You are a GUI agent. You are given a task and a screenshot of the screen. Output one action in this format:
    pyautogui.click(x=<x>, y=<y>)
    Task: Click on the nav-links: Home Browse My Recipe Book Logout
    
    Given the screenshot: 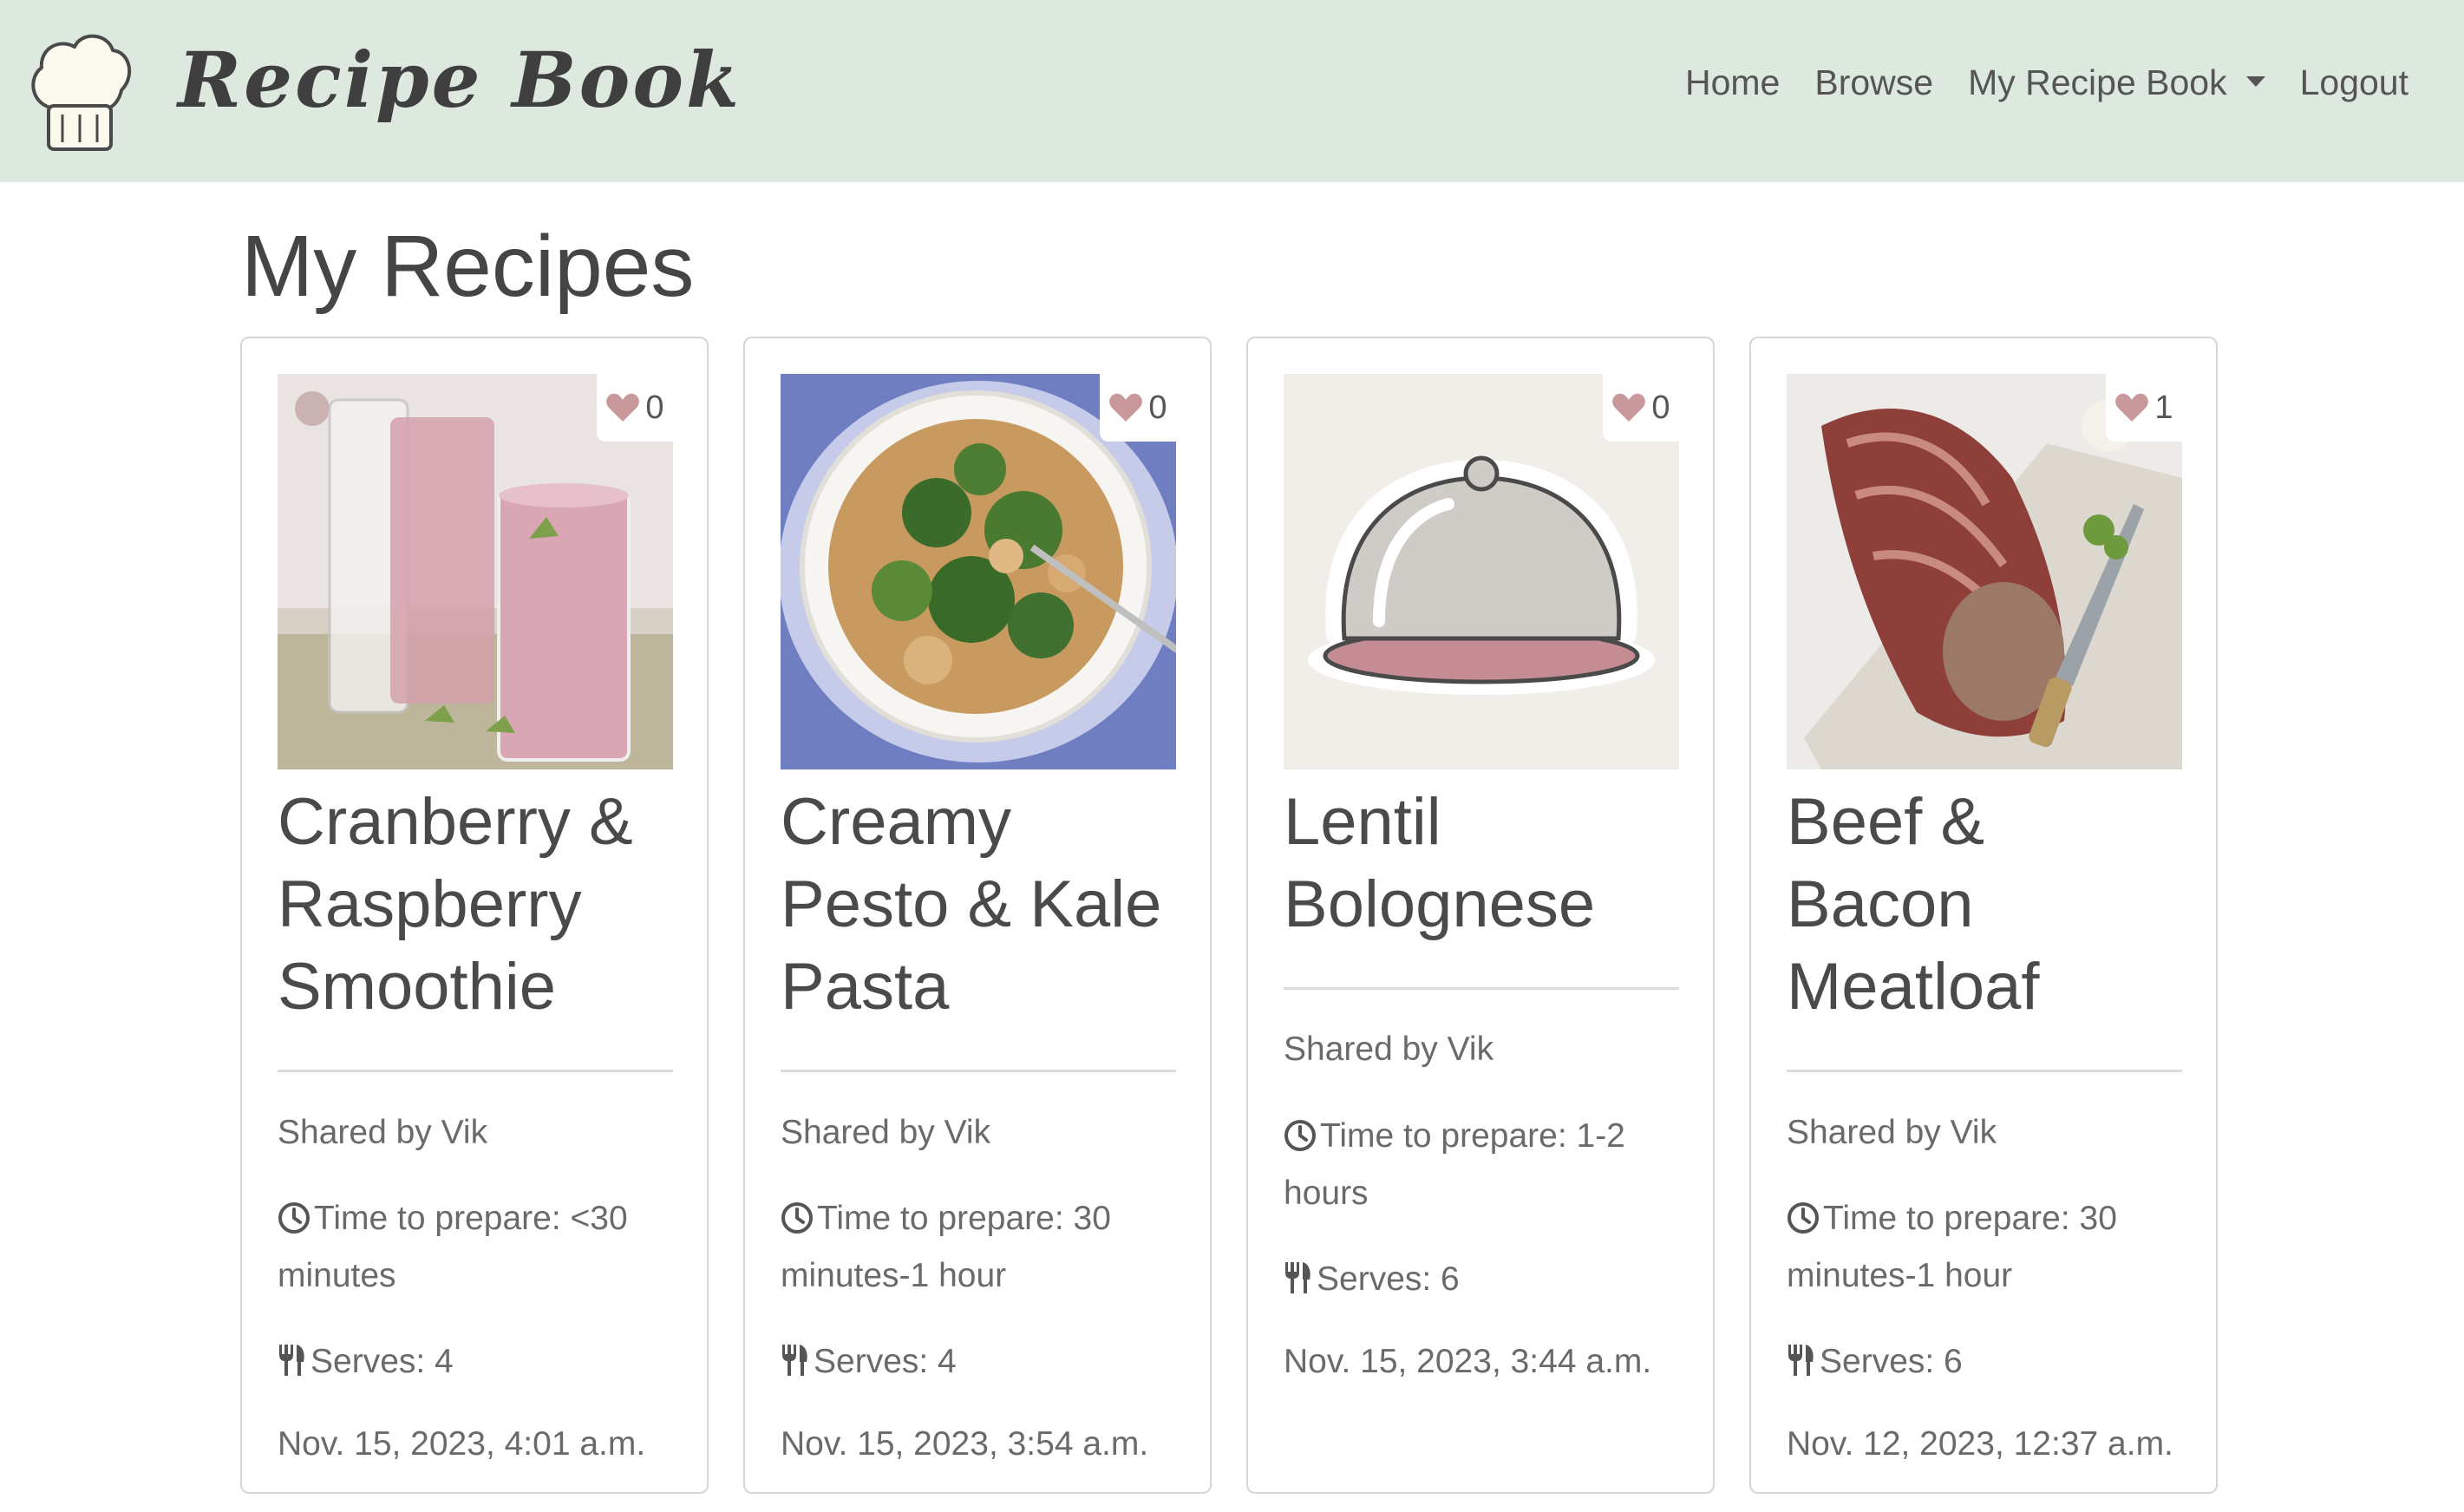 What is the action you would take?
    pyautogui.click(x=2046, y=82)
    